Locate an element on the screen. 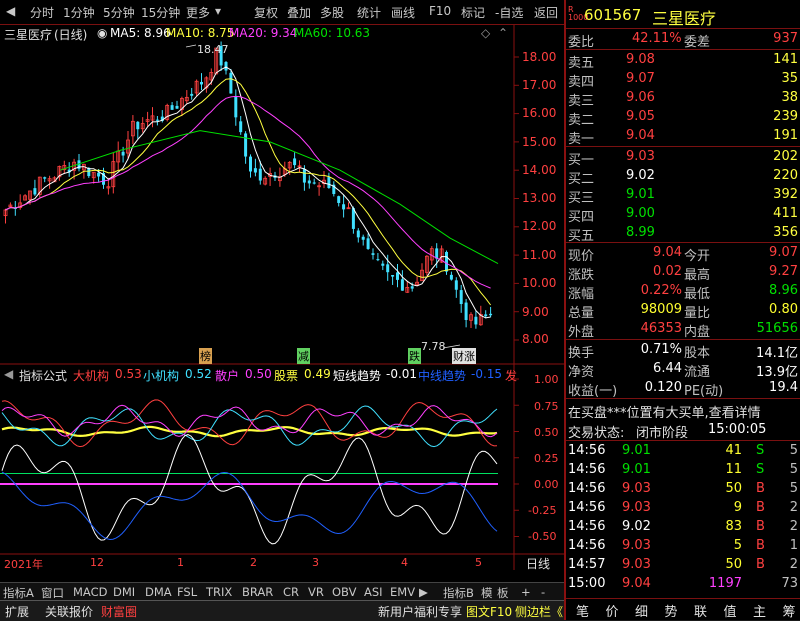 The width and height of the screenshot is (800, 621). tab-5min: 5分钟 is located at coordinates (119, 12).